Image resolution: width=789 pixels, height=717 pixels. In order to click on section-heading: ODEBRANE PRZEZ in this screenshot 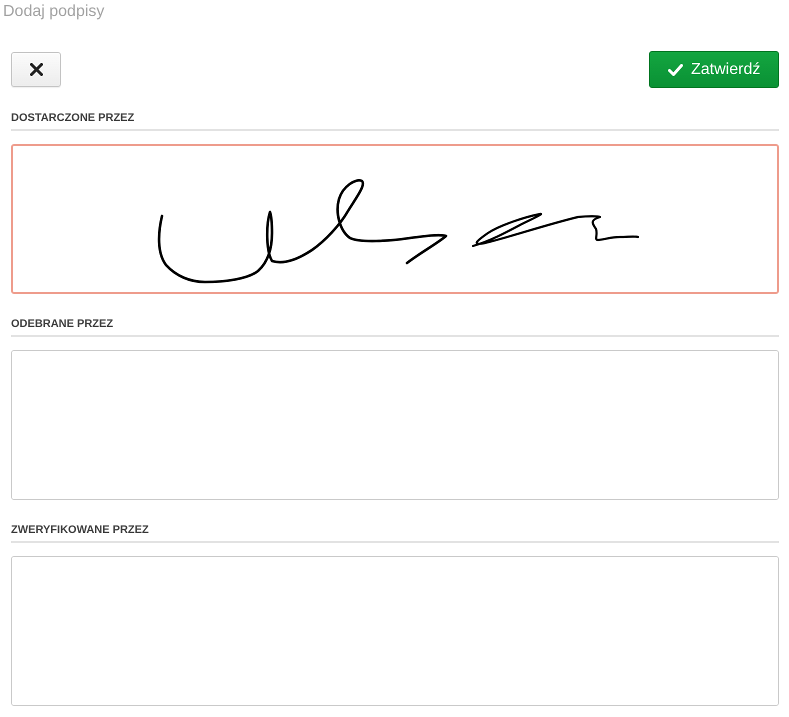, I will do `click(395, 326)`.